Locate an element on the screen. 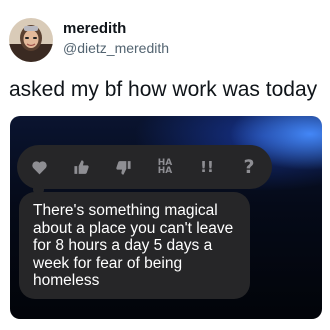 The height and width of the screenshot is (330, 330). thumbs-up-icon is located at coordinates (81, 167).